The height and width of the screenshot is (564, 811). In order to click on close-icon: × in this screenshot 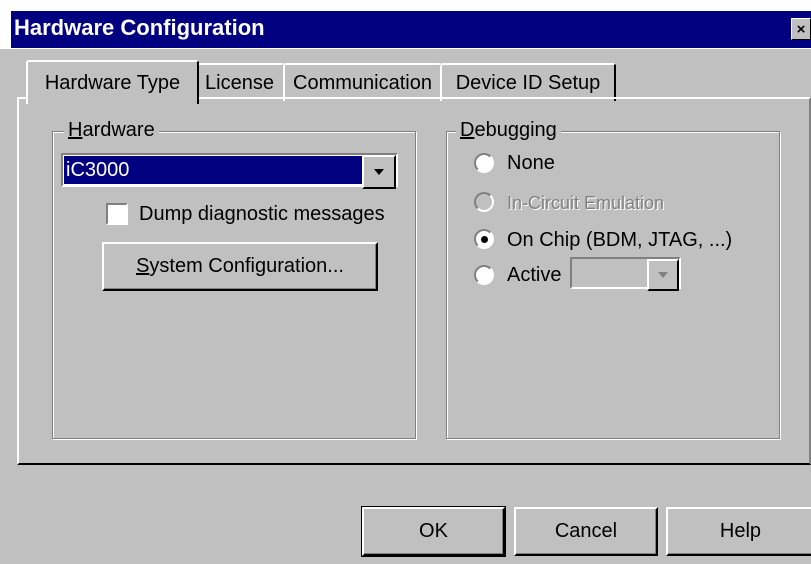, I will do `click(801, 29)`.